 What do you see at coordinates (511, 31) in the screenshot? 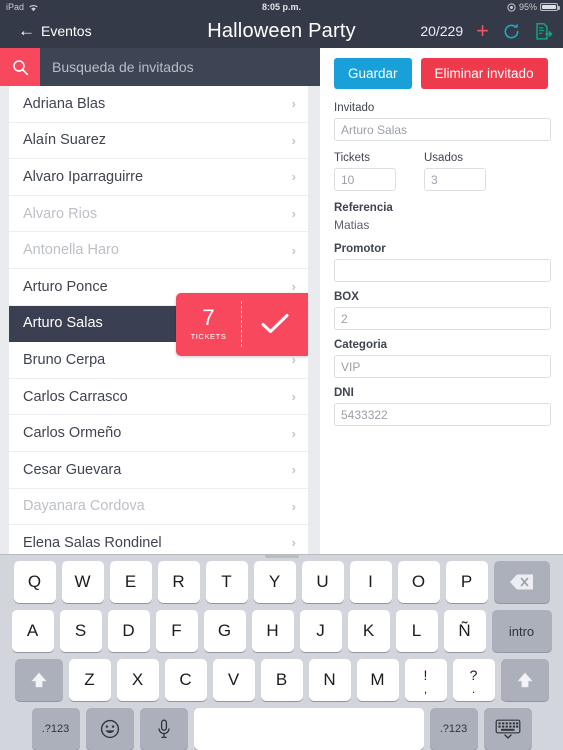
I see `refresh-icon` at bounding box center [511, 31].